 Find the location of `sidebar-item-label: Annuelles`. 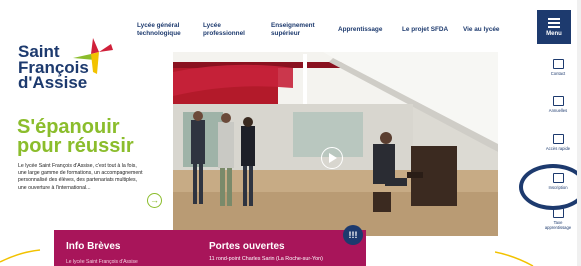

sidebar-item-label: Annuelles is located at coordinates (558, 110).